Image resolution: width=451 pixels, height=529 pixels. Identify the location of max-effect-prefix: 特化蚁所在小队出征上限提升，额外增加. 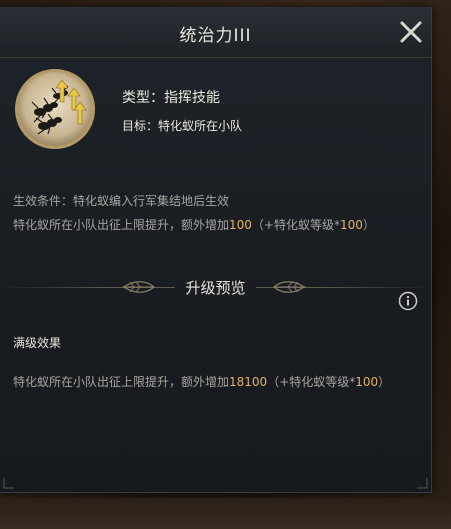
(121, 382).